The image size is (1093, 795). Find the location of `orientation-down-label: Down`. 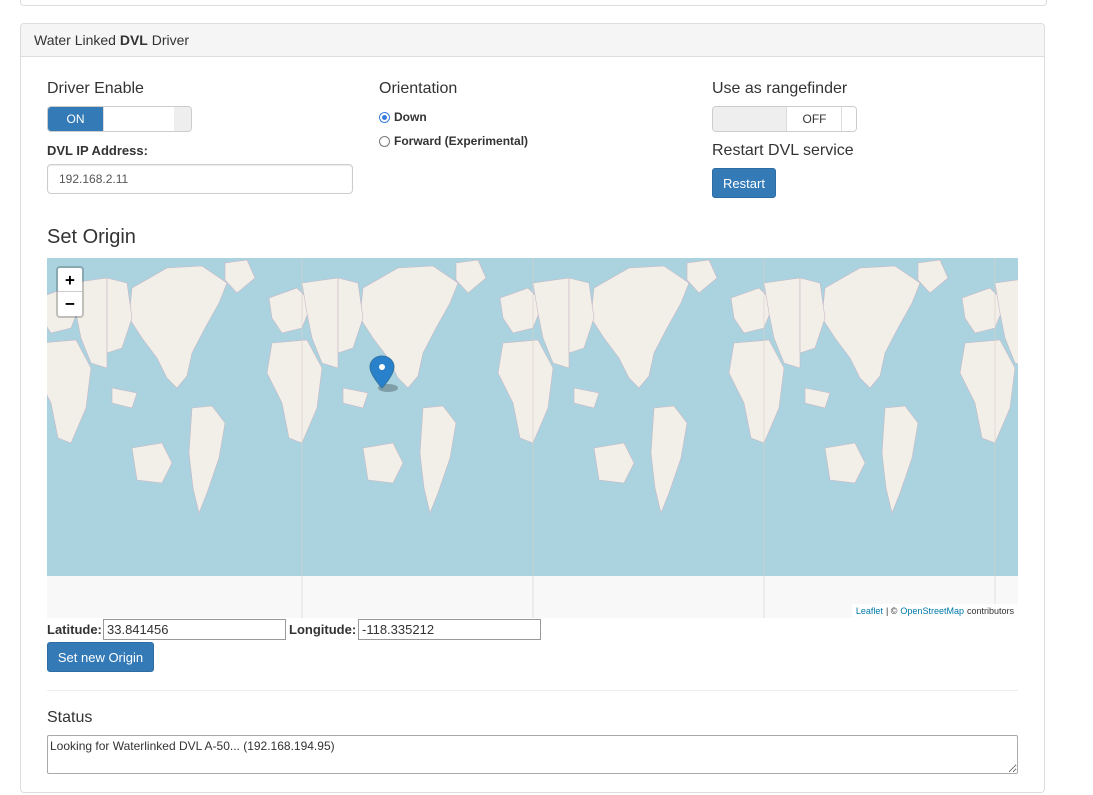

orientation-down-label: Down is located at coordinates (410, 117).